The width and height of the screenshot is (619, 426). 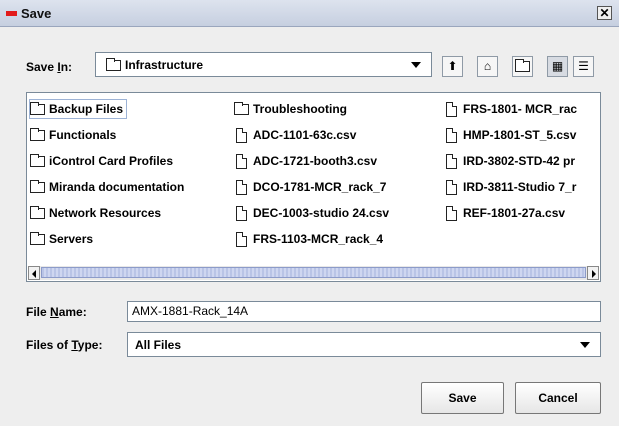 What do you see at coordinates (511, 135) in the screenshot?
I see `list-item-file: HMP-1801-ST_5.csv` at bounding box center [511, 135].